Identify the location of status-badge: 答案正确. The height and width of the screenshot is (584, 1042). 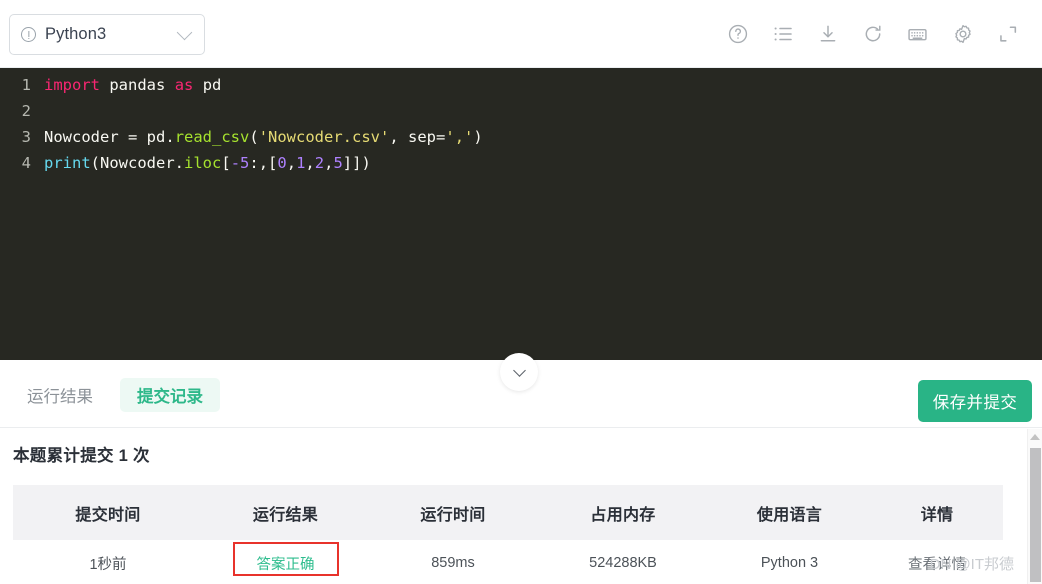
(285, 564).